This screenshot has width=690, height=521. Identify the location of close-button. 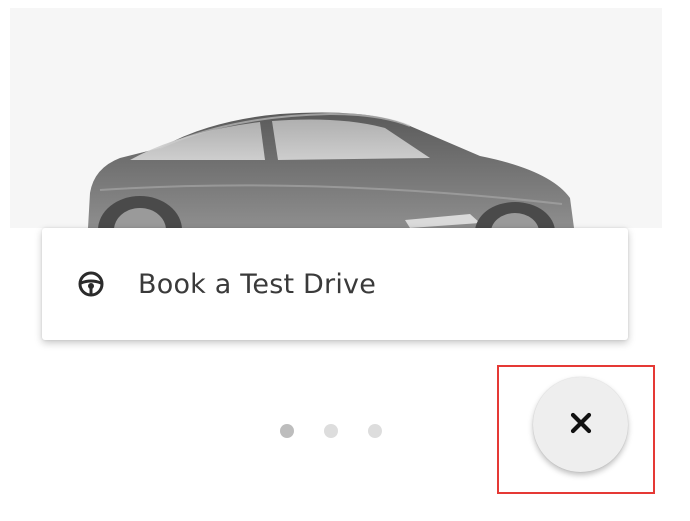
(580, 424).